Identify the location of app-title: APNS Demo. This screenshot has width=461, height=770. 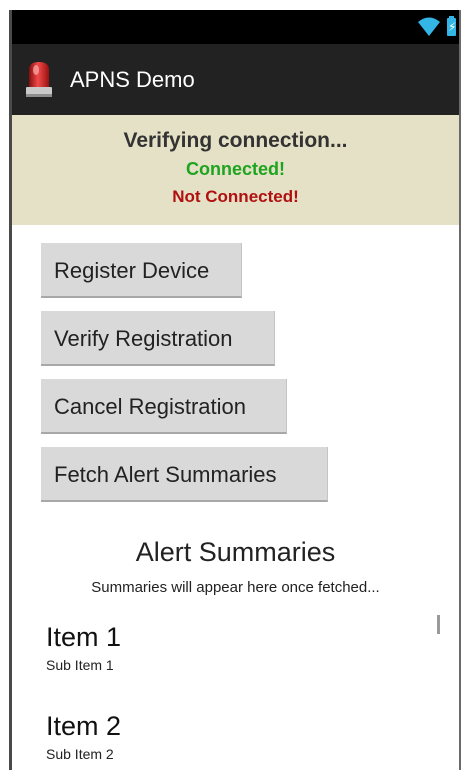
(132, 79).